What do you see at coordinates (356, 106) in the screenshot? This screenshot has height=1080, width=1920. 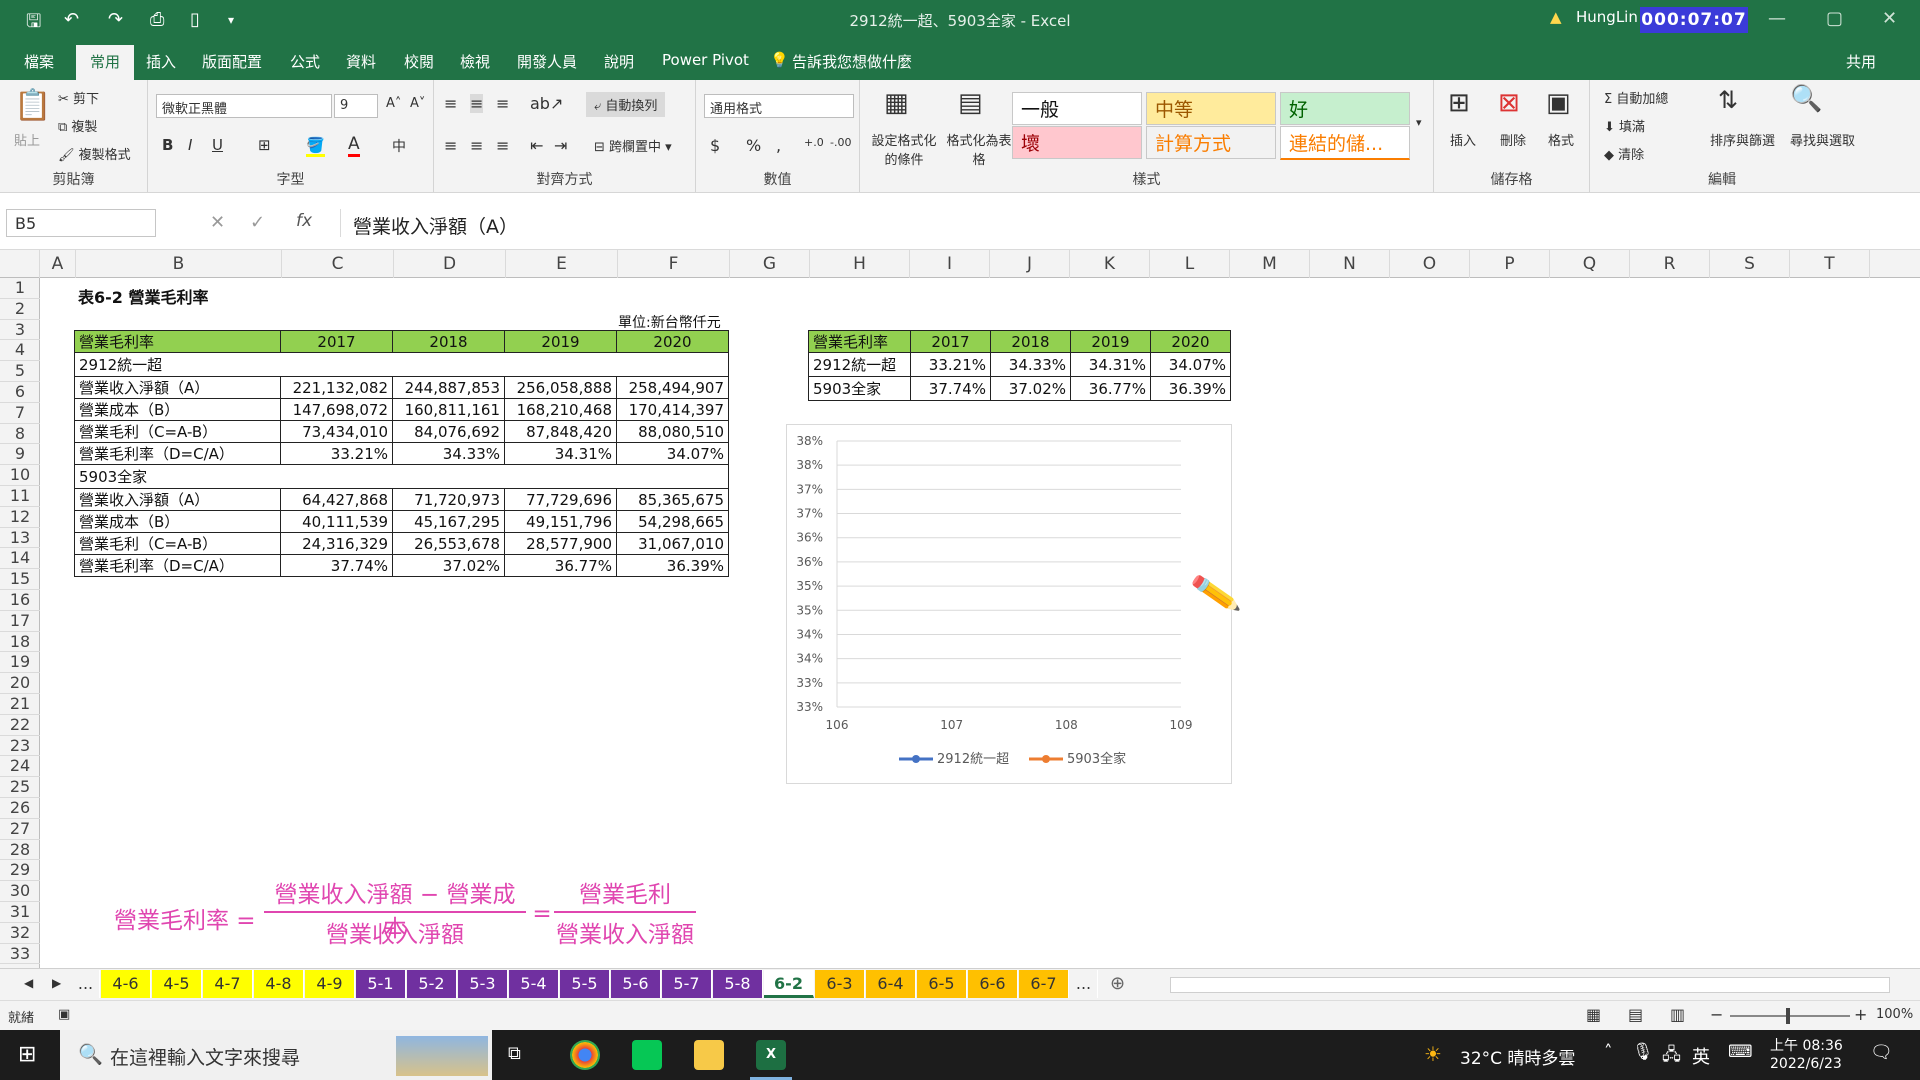 I see `font-size-select: 9` at bounding box center [356, 106].